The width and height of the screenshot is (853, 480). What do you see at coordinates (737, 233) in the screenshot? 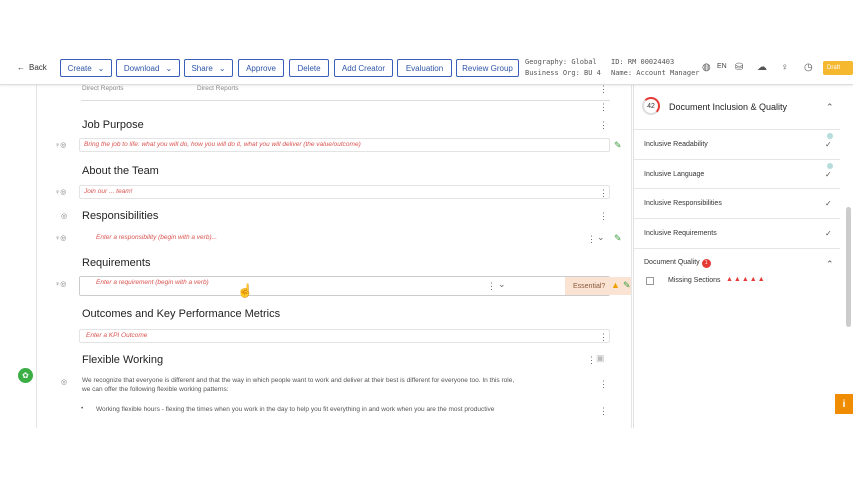
I see `inclusive-requirements-row: Inclusive Requirements ✓` at bounding box center [737, 233].